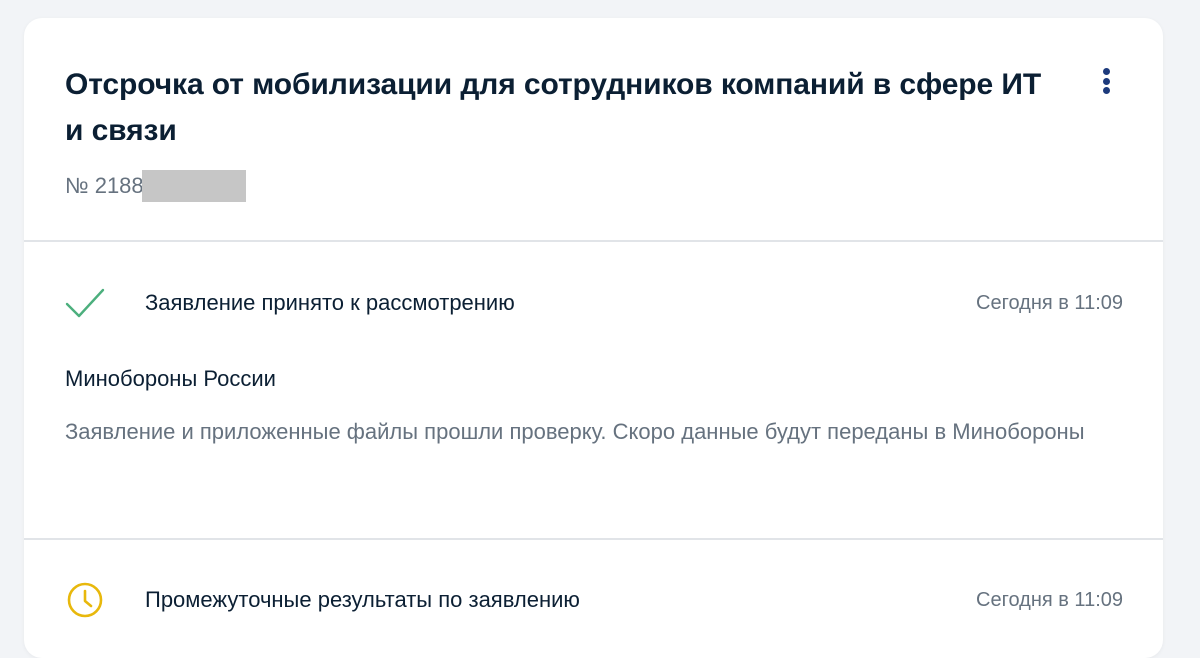 The width and height of the screenshot is (1200, 658). Describe the element at coordinates (362, 599) in the screenshot. I see `status-text: Промежуточные результаты по заявлению` at that location.